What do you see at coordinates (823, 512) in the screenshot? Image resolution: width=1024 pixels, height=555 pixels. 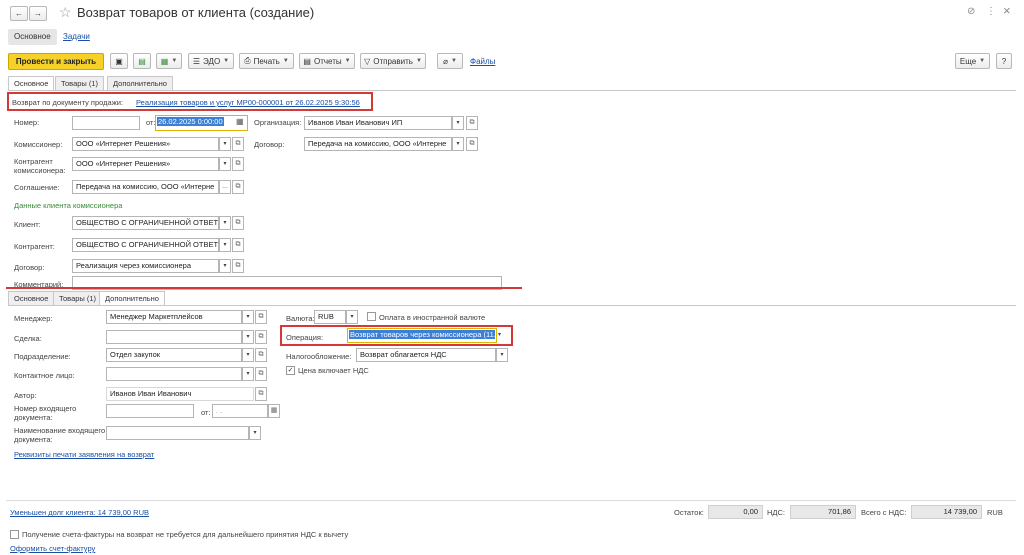 I see `vat-value: 701,86` at bounding box center [823, 512].